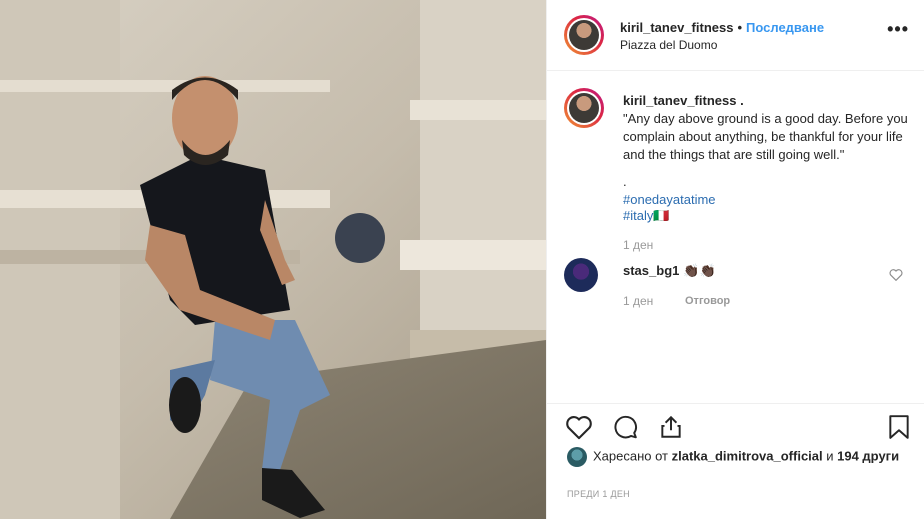 The height and width of the screenshot is (520, 924). What do you see at coordinates (638, 301) in the screenshot?
I see `comment-timestamp: 1 ден` at bounding box center [638, 301].